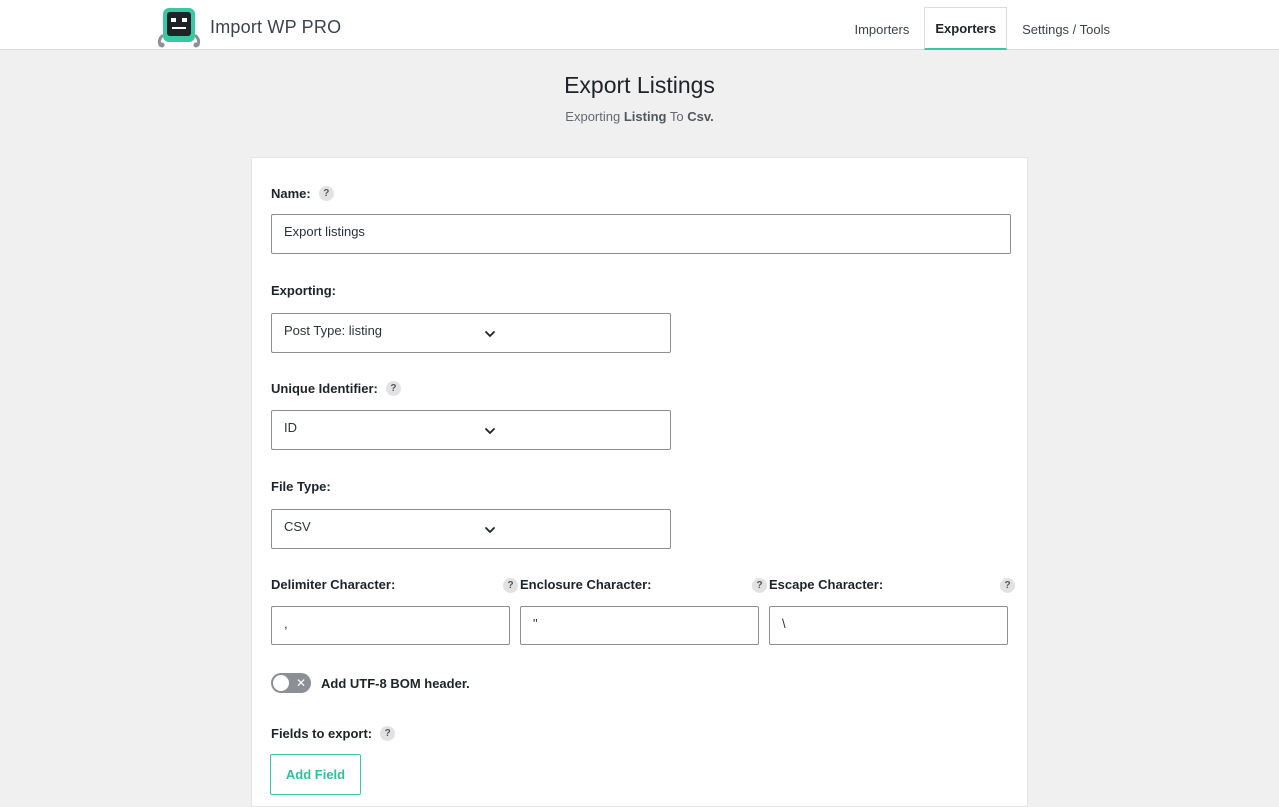 The image size is (1279, 807). I want to click on fields-to-export-label: Fields to export: ?, so click(333, 733).